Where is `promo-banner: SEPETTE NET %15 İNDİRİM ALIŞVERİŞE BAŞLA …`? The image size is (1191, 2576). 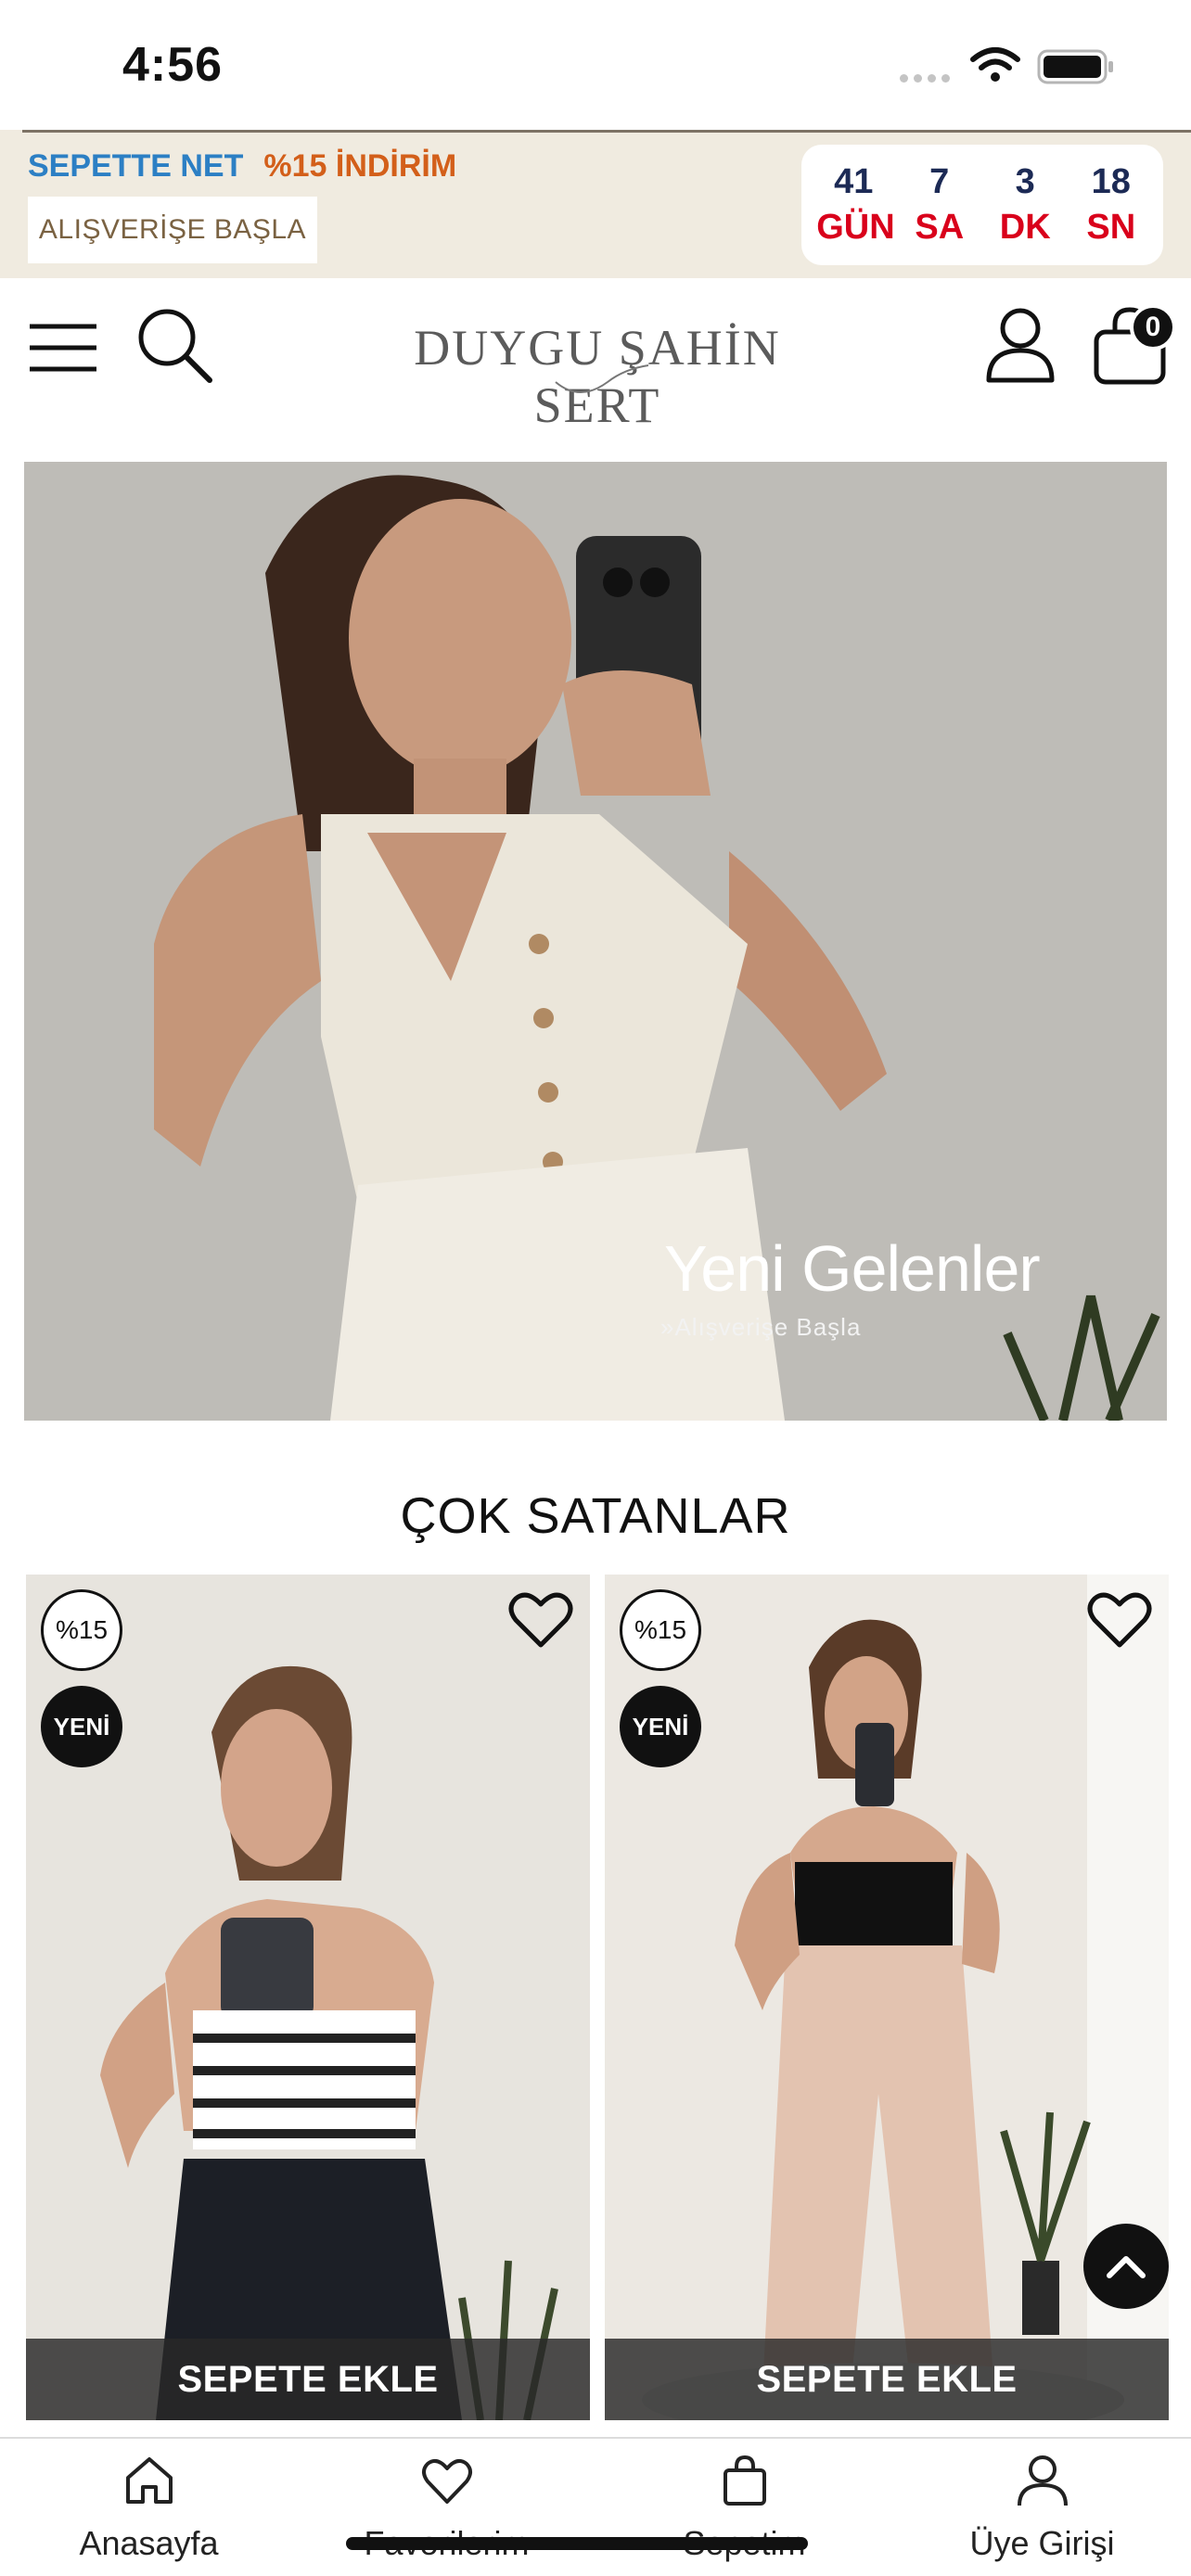 promo-banner: SEPETTE NET %15 İNDİRİM ALIŞVERİŞE BAŞLA … is located at coordinates (595, 204).